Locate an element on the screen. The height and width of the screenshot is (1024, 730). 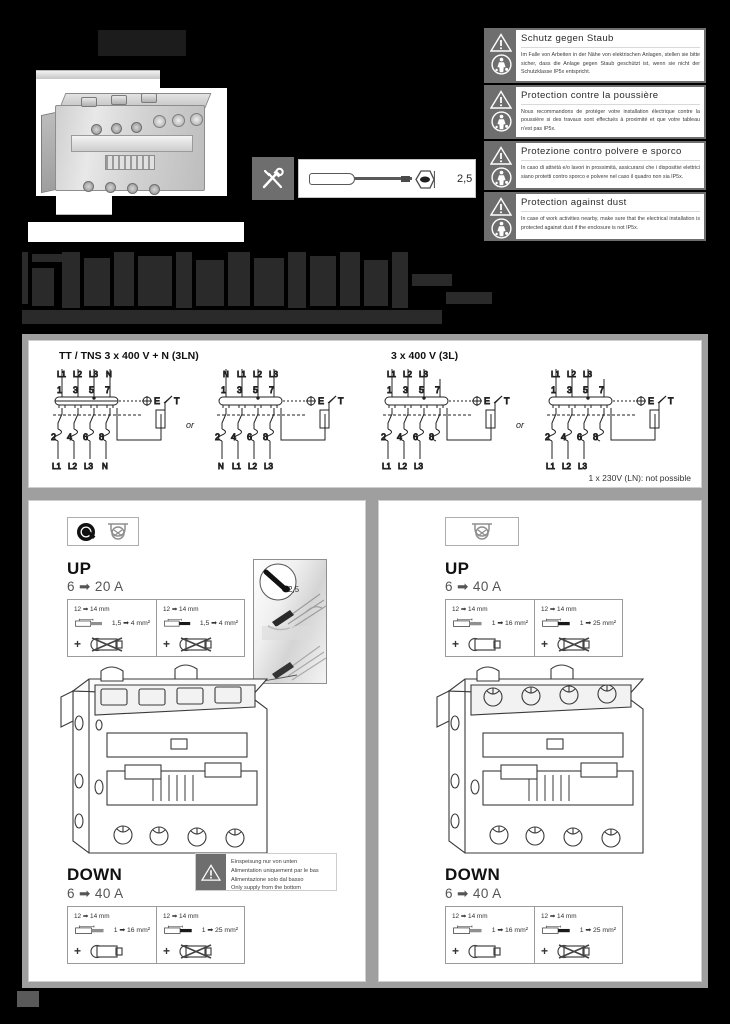
note-line-de: Einspeisung nur von unten is located at coordinates (264, 862).